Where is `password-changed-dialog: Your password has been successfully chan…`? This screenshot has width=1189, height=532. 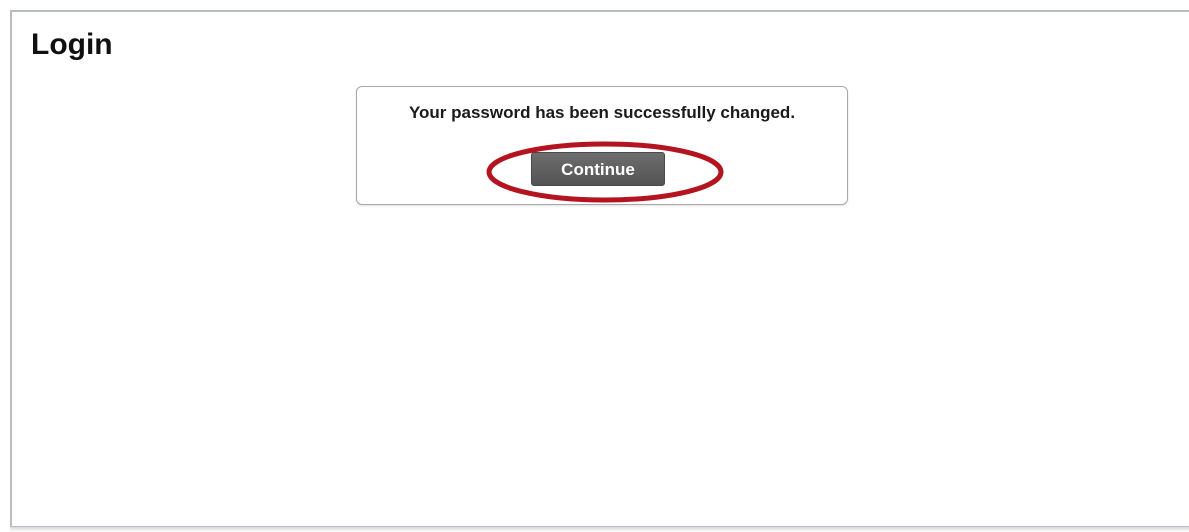
password-changed-dialog: Your password has been successfully chan… is located at coordinates (602, 145).